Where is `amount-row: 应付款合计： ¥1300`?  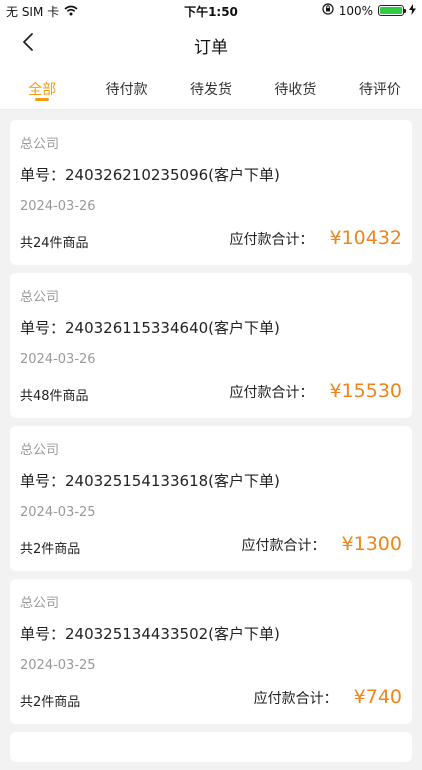
amount-row: 应付款合计： ¥1300 is located at coordinates (322, 544).